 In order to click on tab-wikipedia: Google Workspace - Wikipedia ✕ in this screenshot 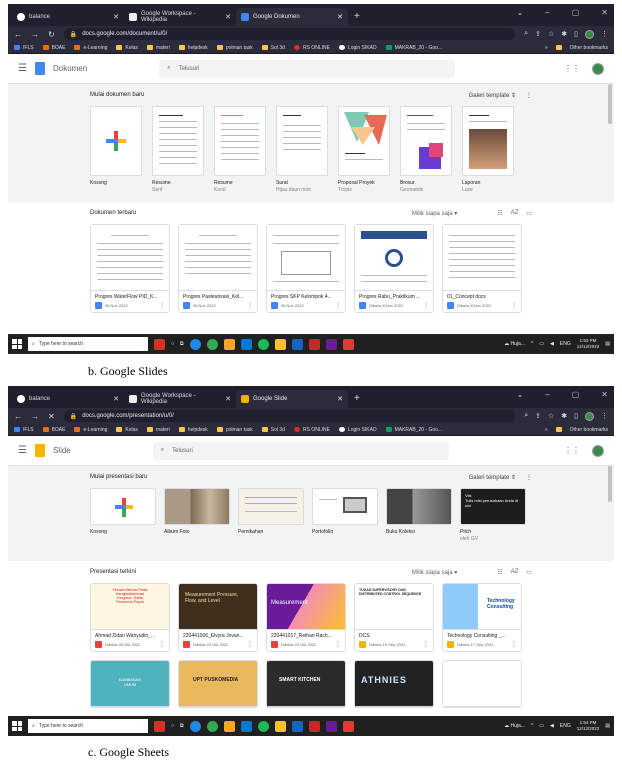, I will do `click(180, 399)`.